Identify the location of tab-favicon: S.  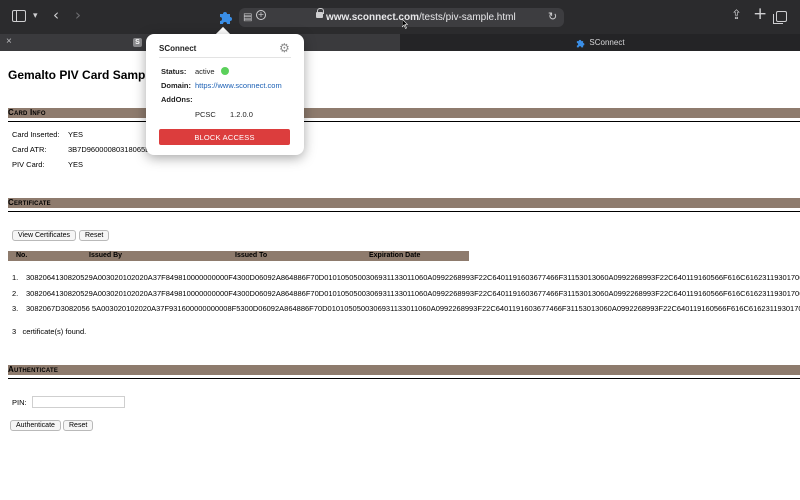
(137, 42).